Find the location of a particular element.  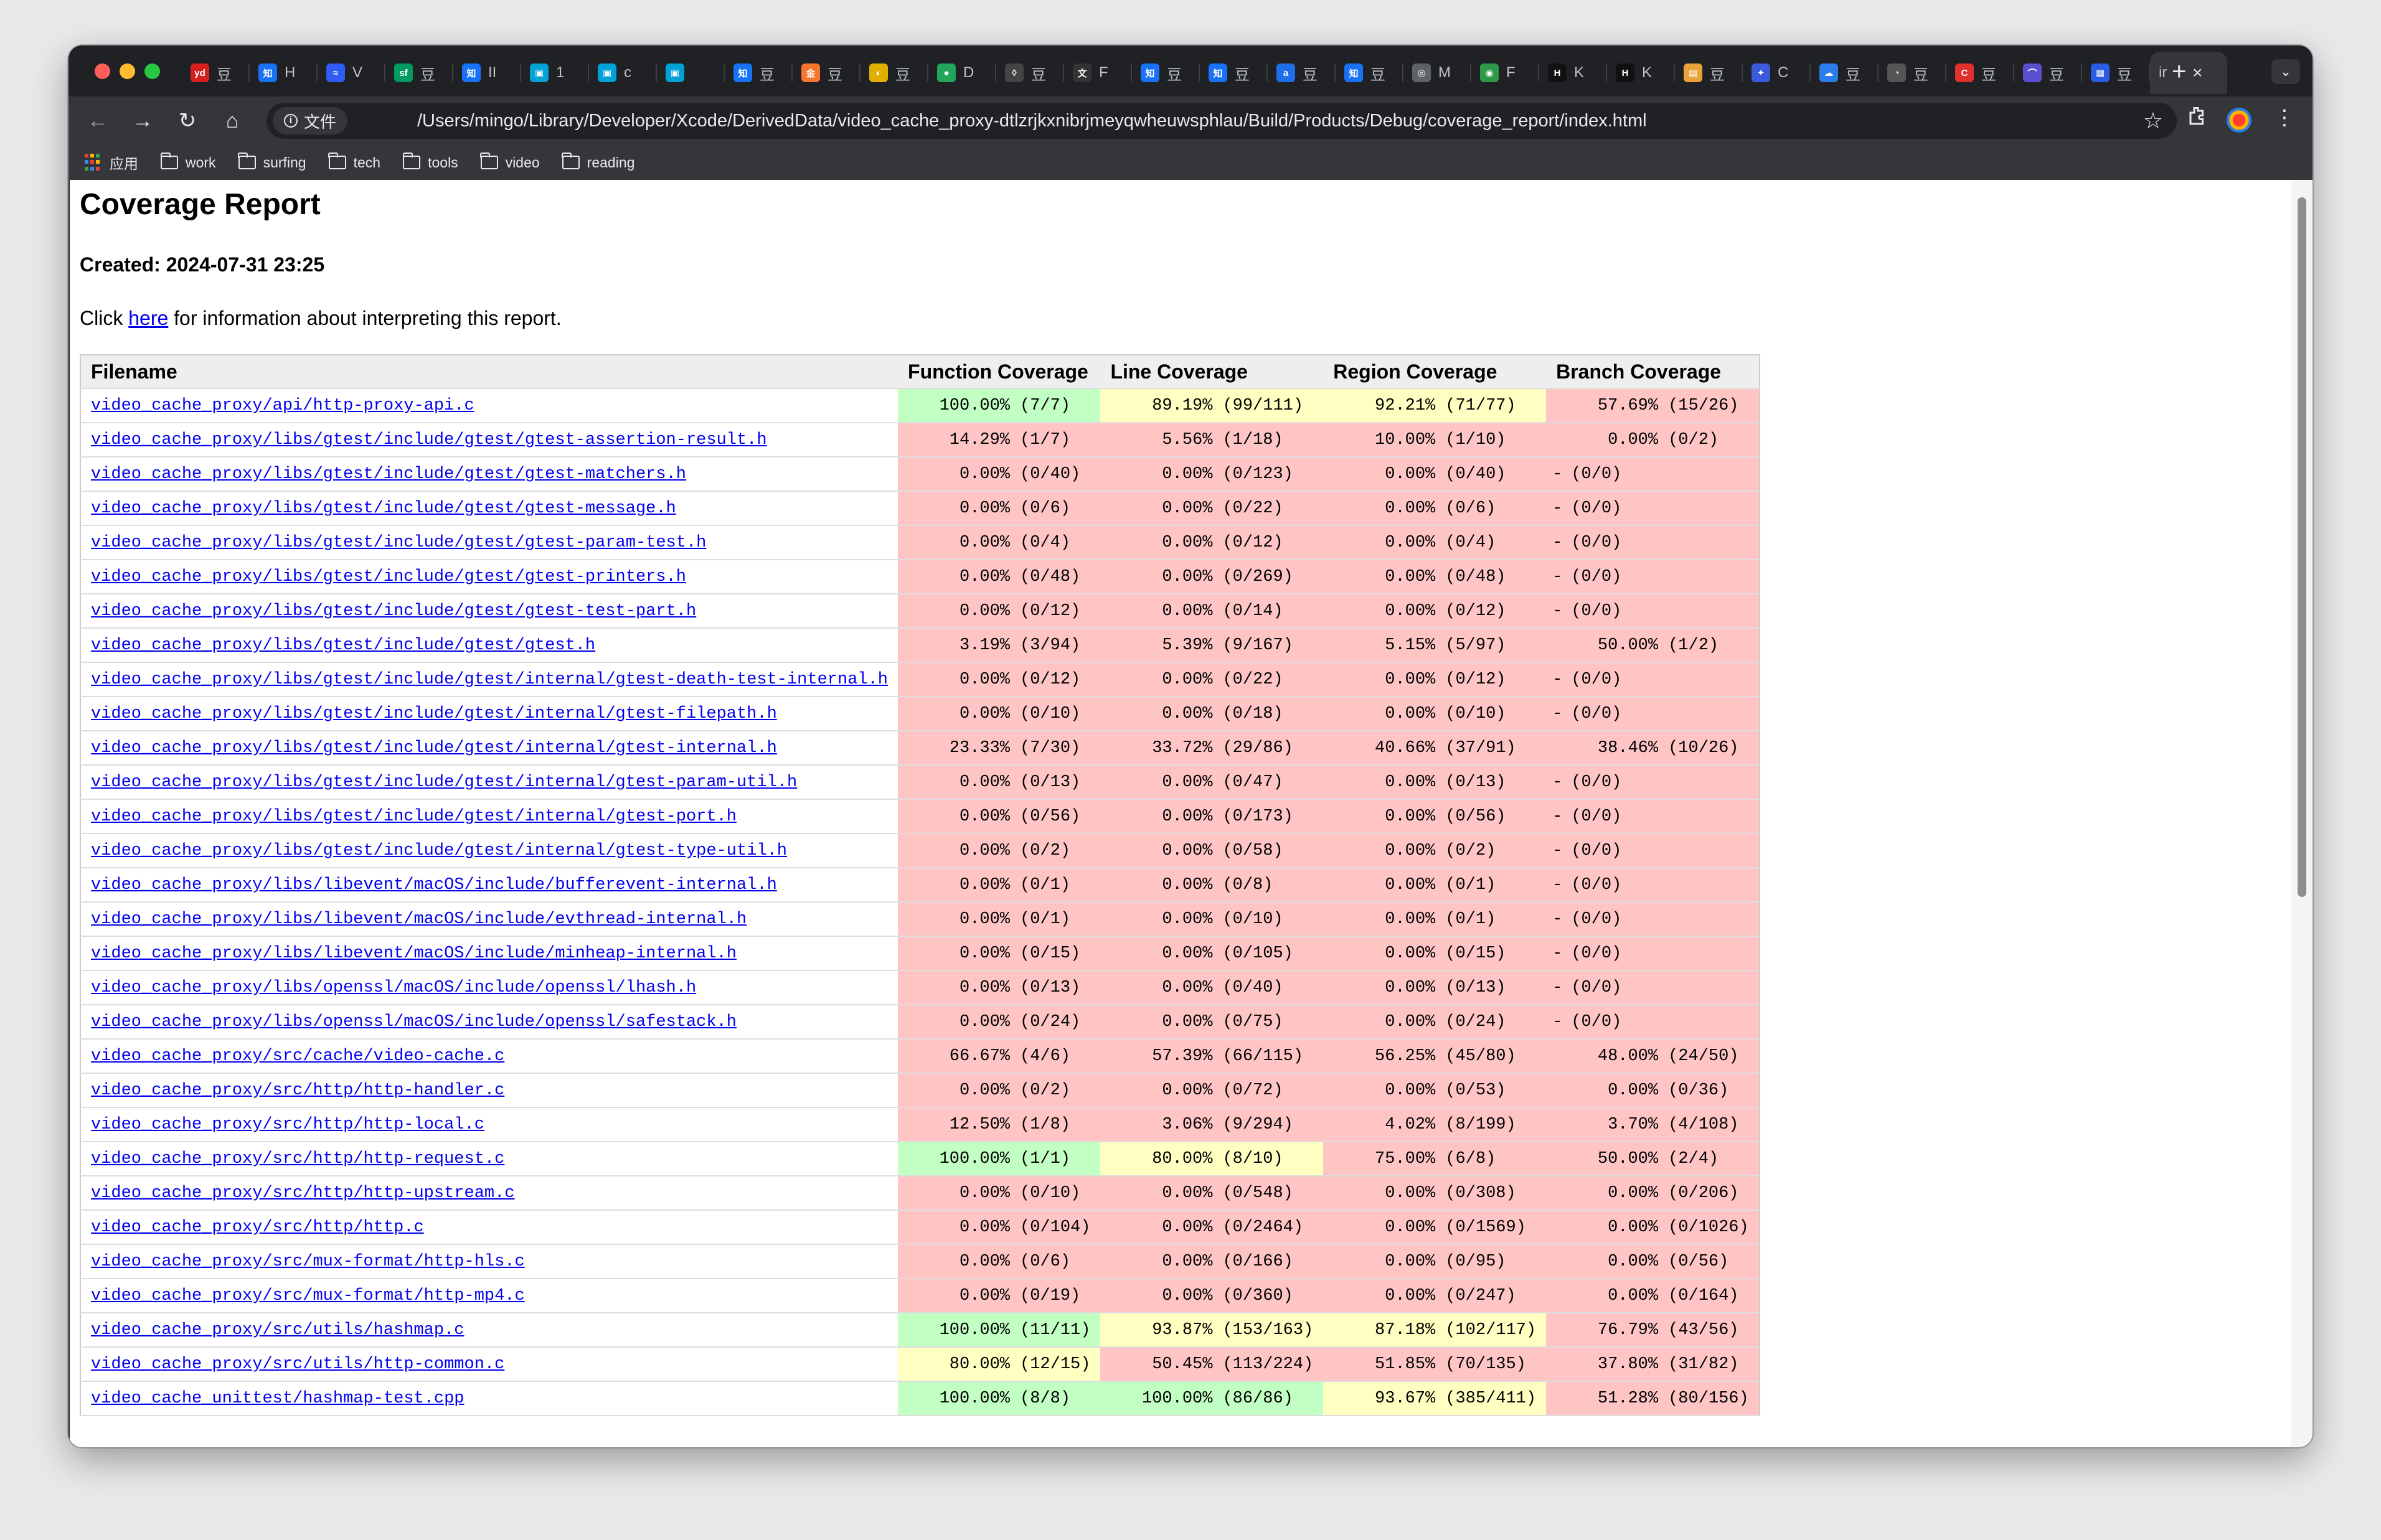

extensions-puzzle-icon is located at coordinates (2198, 119).